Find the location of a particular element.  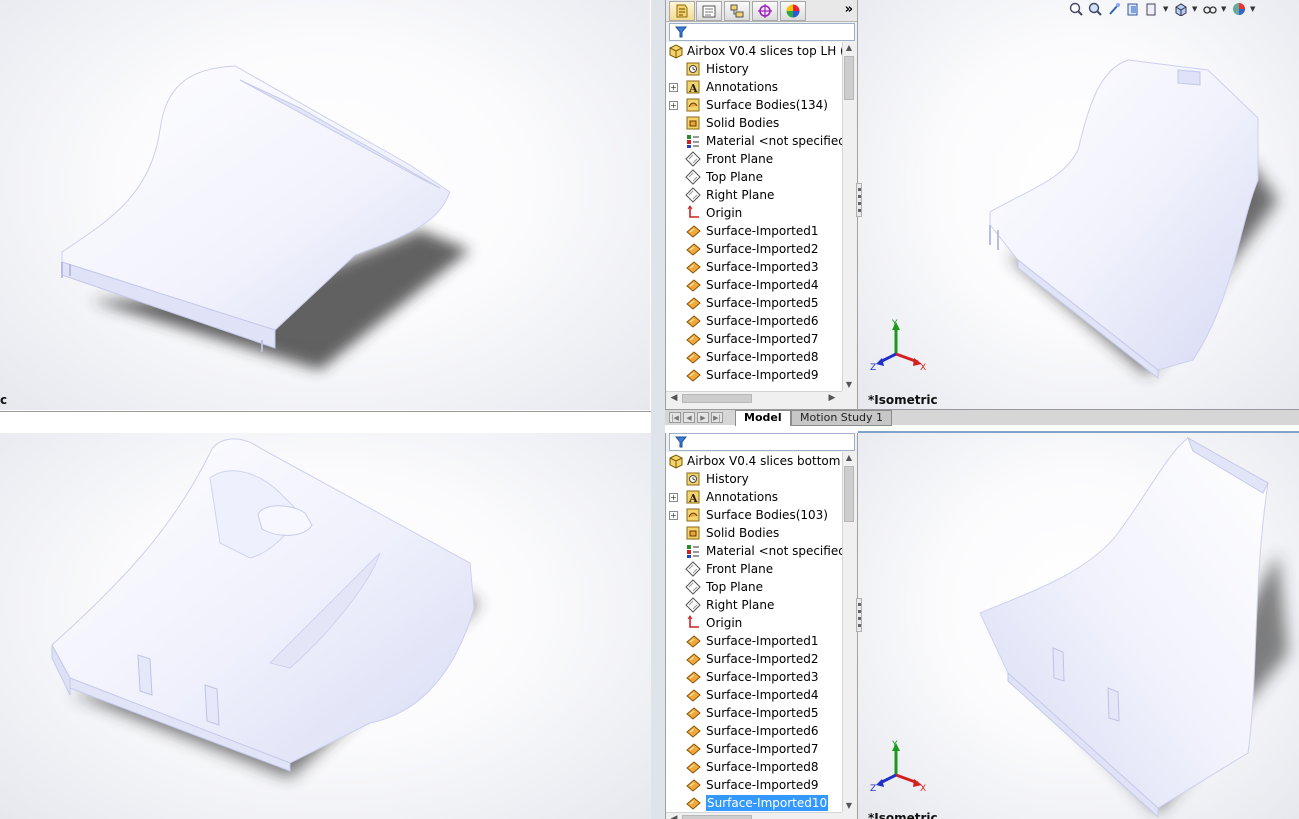

tab-motion-study-1: Motion Study 1 is located at coordinates (842, 418).